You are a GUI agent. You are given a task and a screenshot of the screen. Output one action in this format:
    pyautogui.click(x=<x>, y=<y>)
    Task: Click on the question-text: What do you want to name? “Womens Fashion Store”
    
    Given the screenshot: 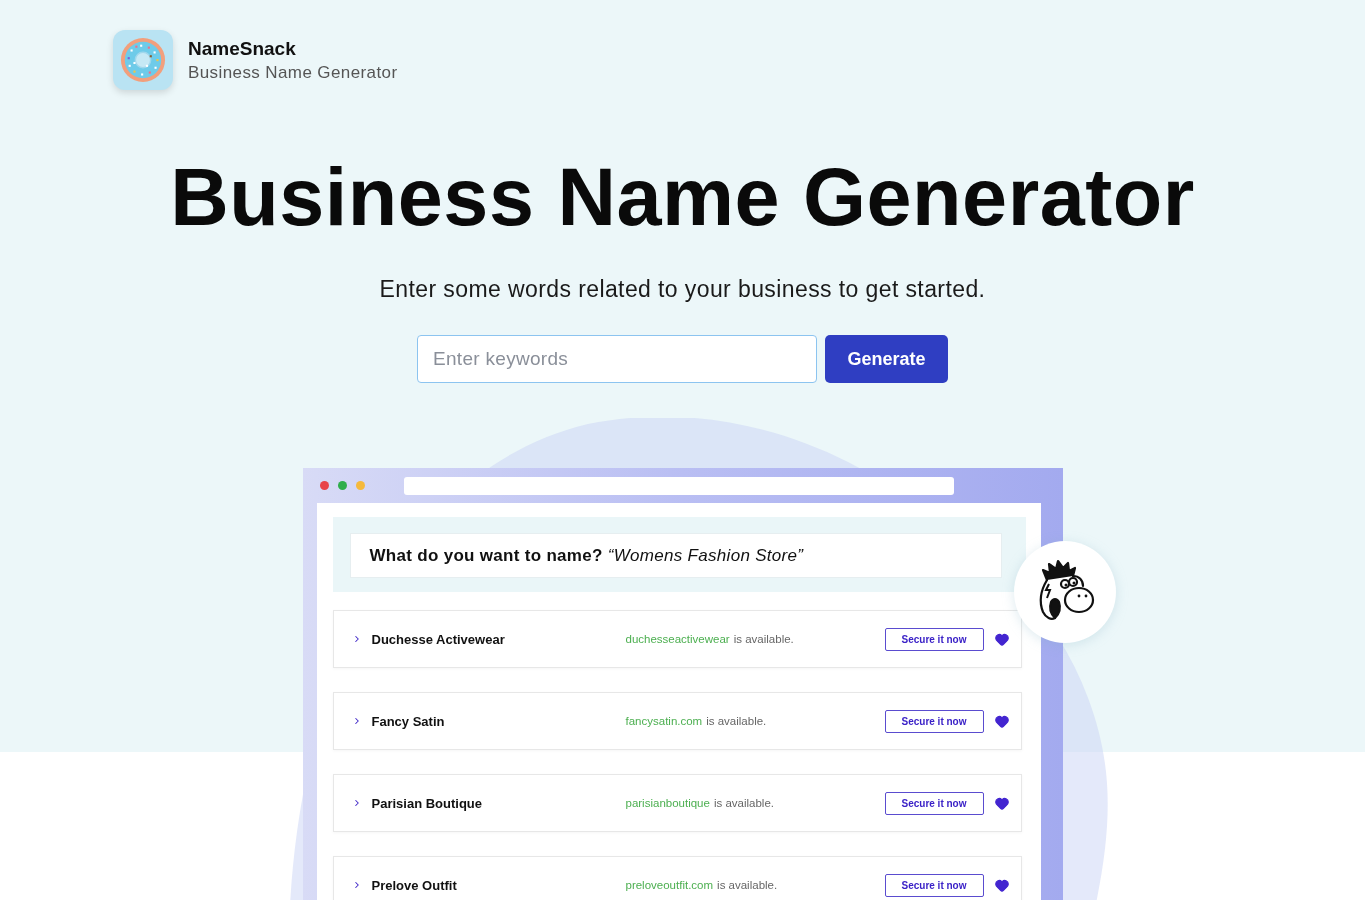 What is the action you would take?
    pyautogui.click(x=675, y=555)
    